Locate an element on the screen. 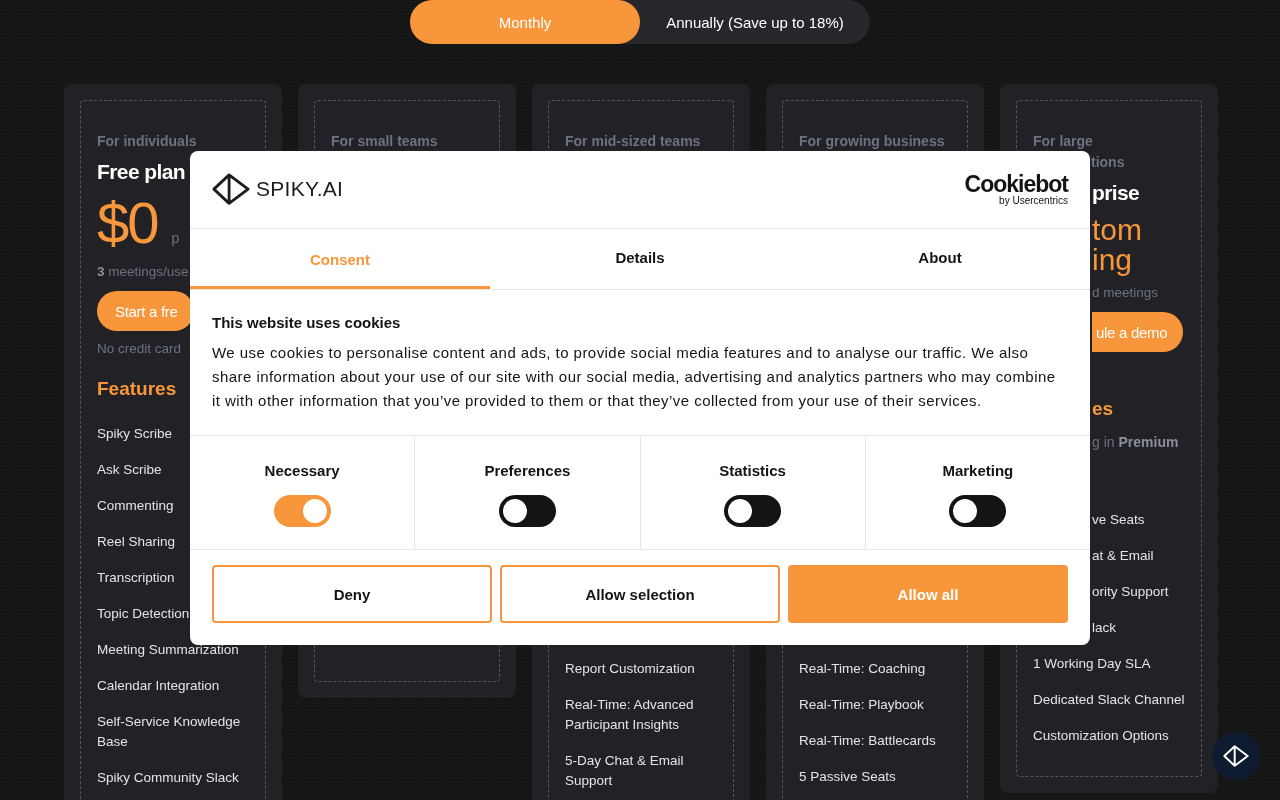  plan-price: tom is located at coordinates (1117, 230).